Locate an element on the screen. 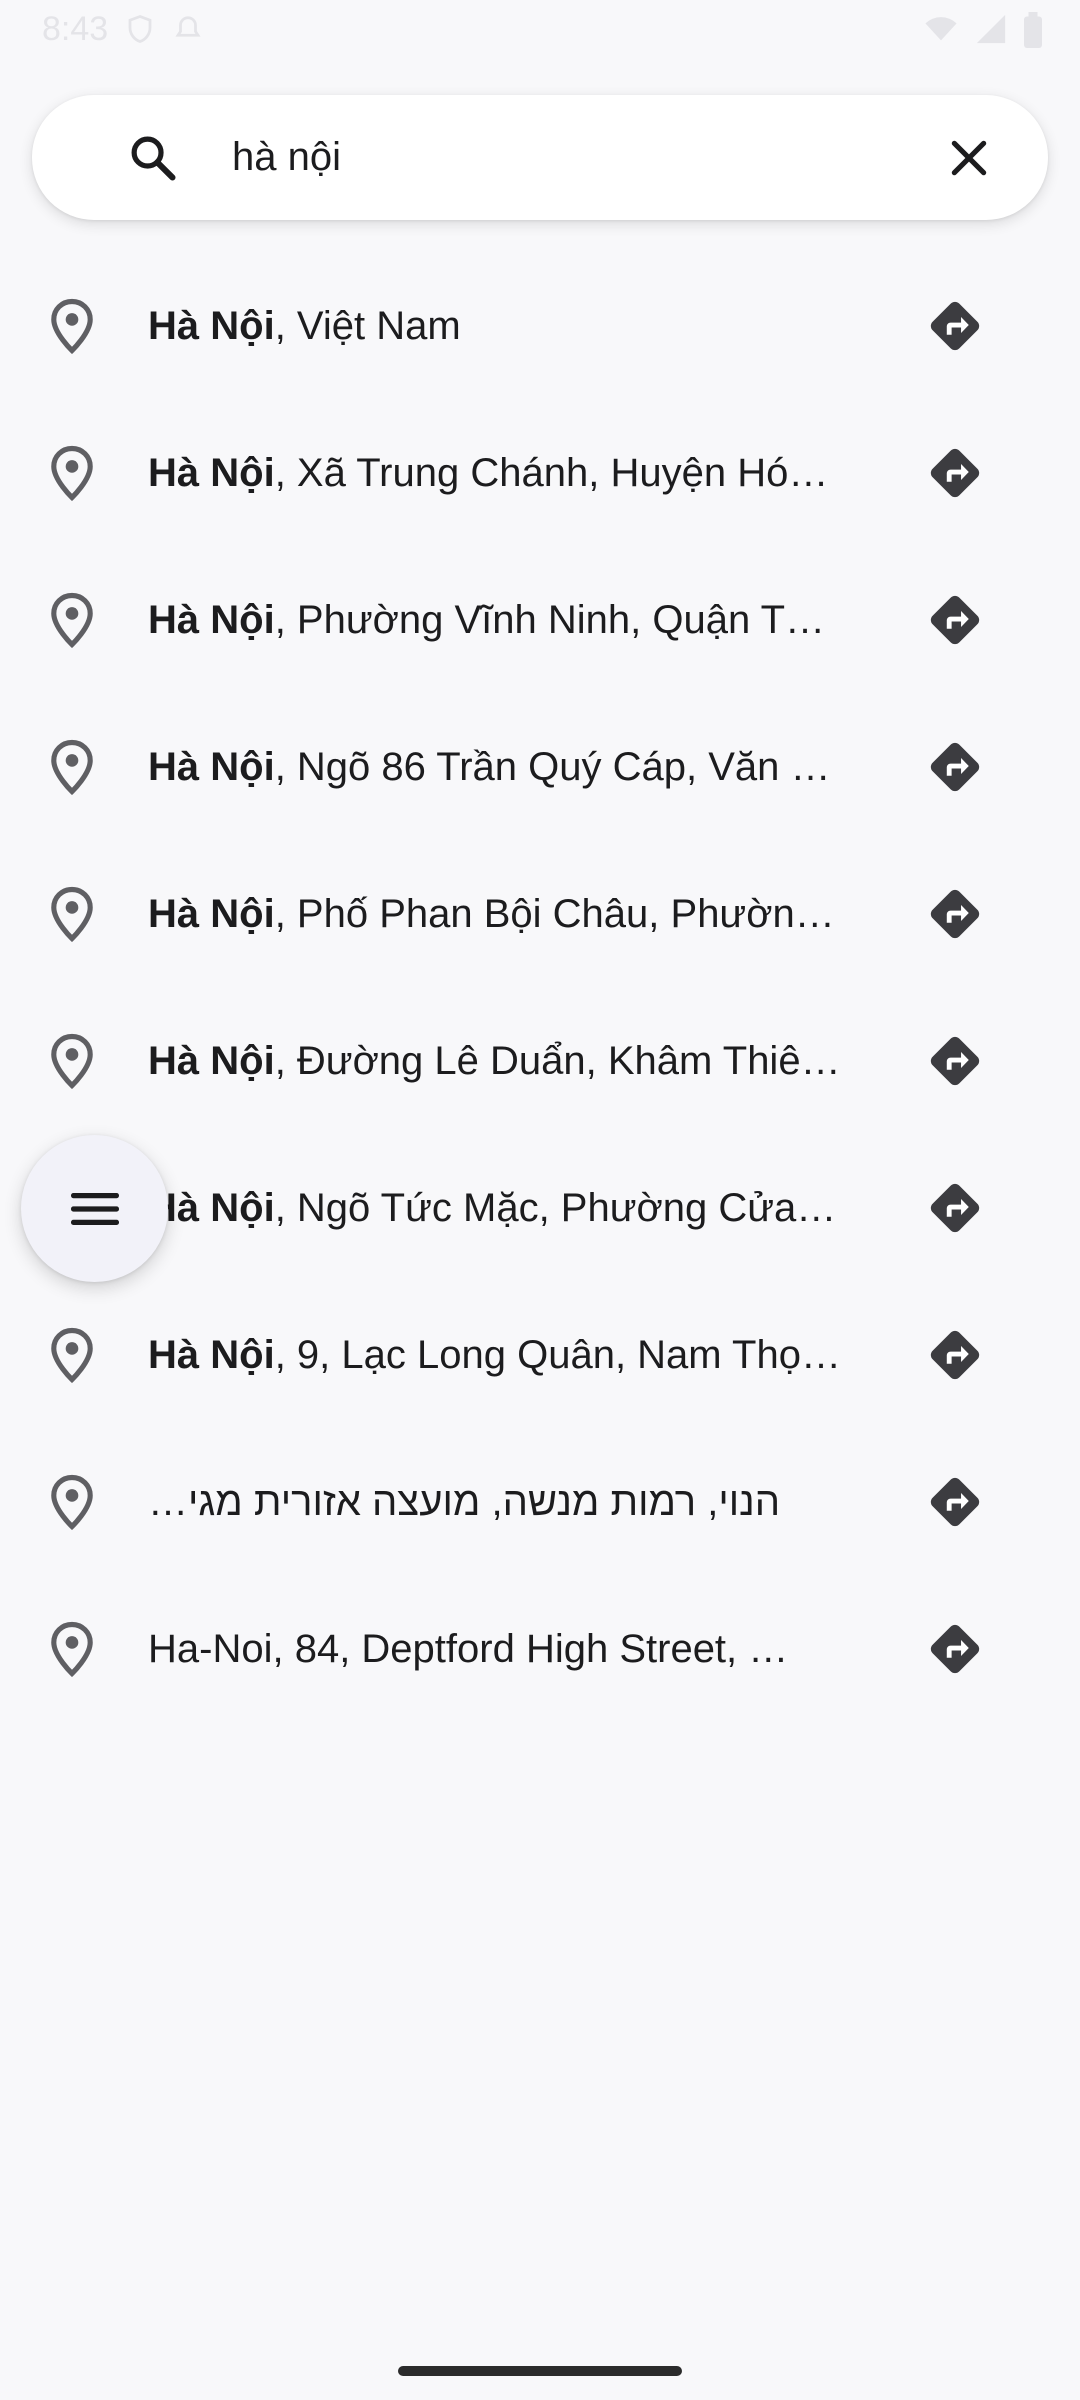  search-result-item: Hà Nội, Việt Nam is located at coordinates (540, 325).